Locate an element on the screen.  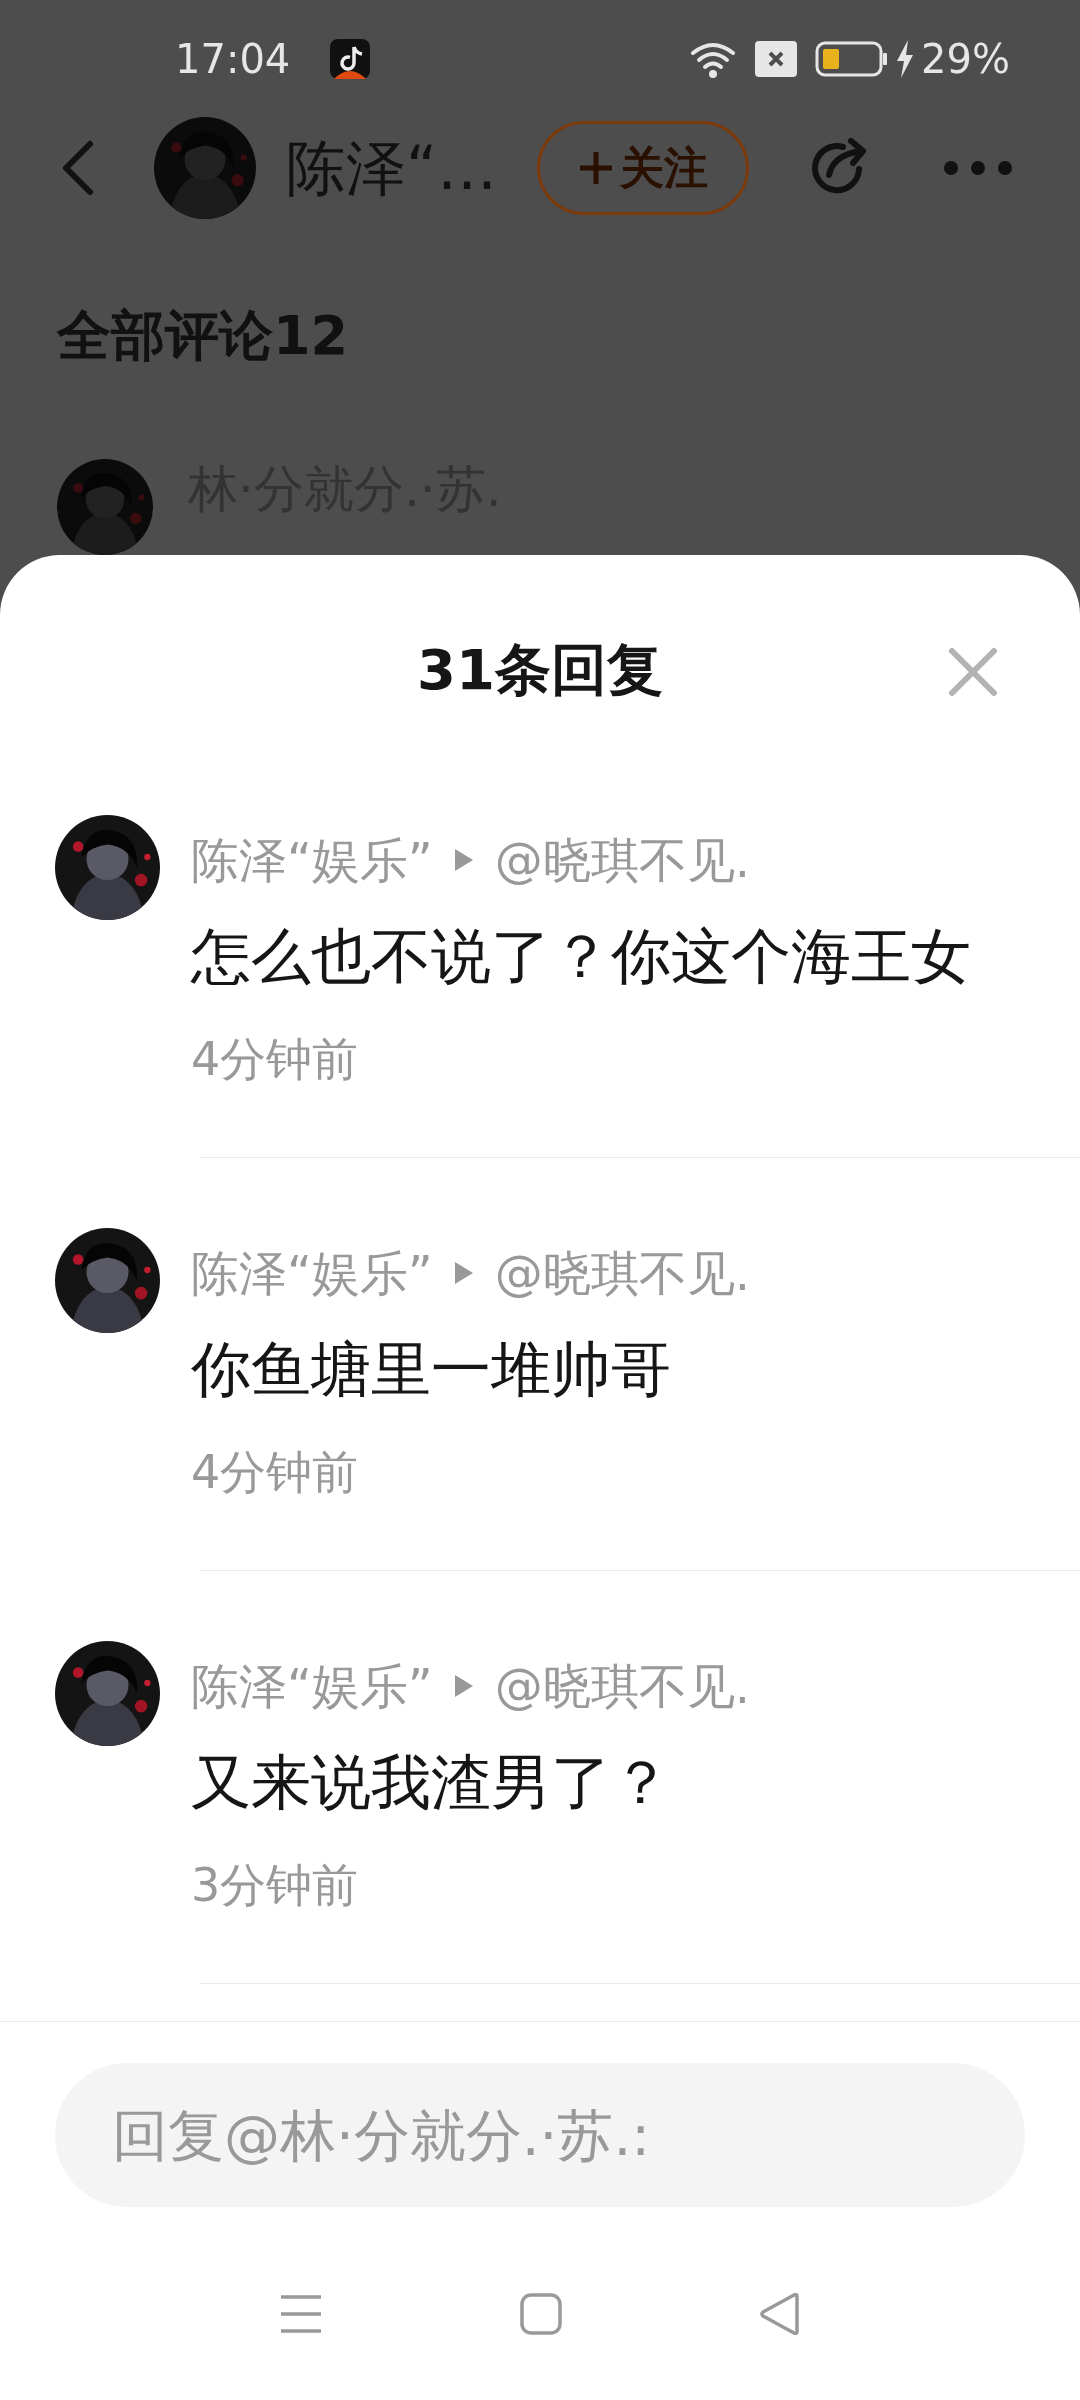
reply-time: 3分钟前 is located at coordinates (275, 1885).